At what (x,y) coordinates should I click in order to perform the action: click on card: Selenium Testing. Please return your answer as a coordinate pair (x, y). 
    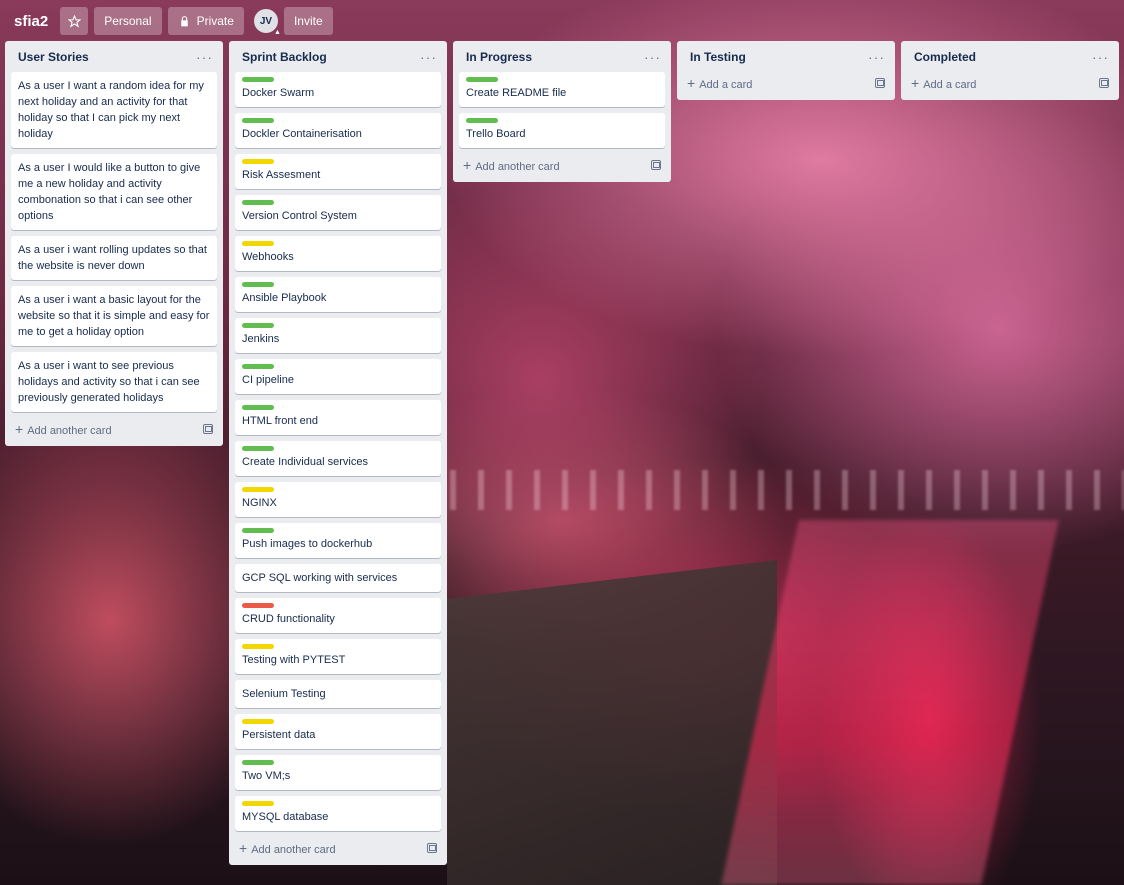
    Looking at the image, I should click on (338, 694).